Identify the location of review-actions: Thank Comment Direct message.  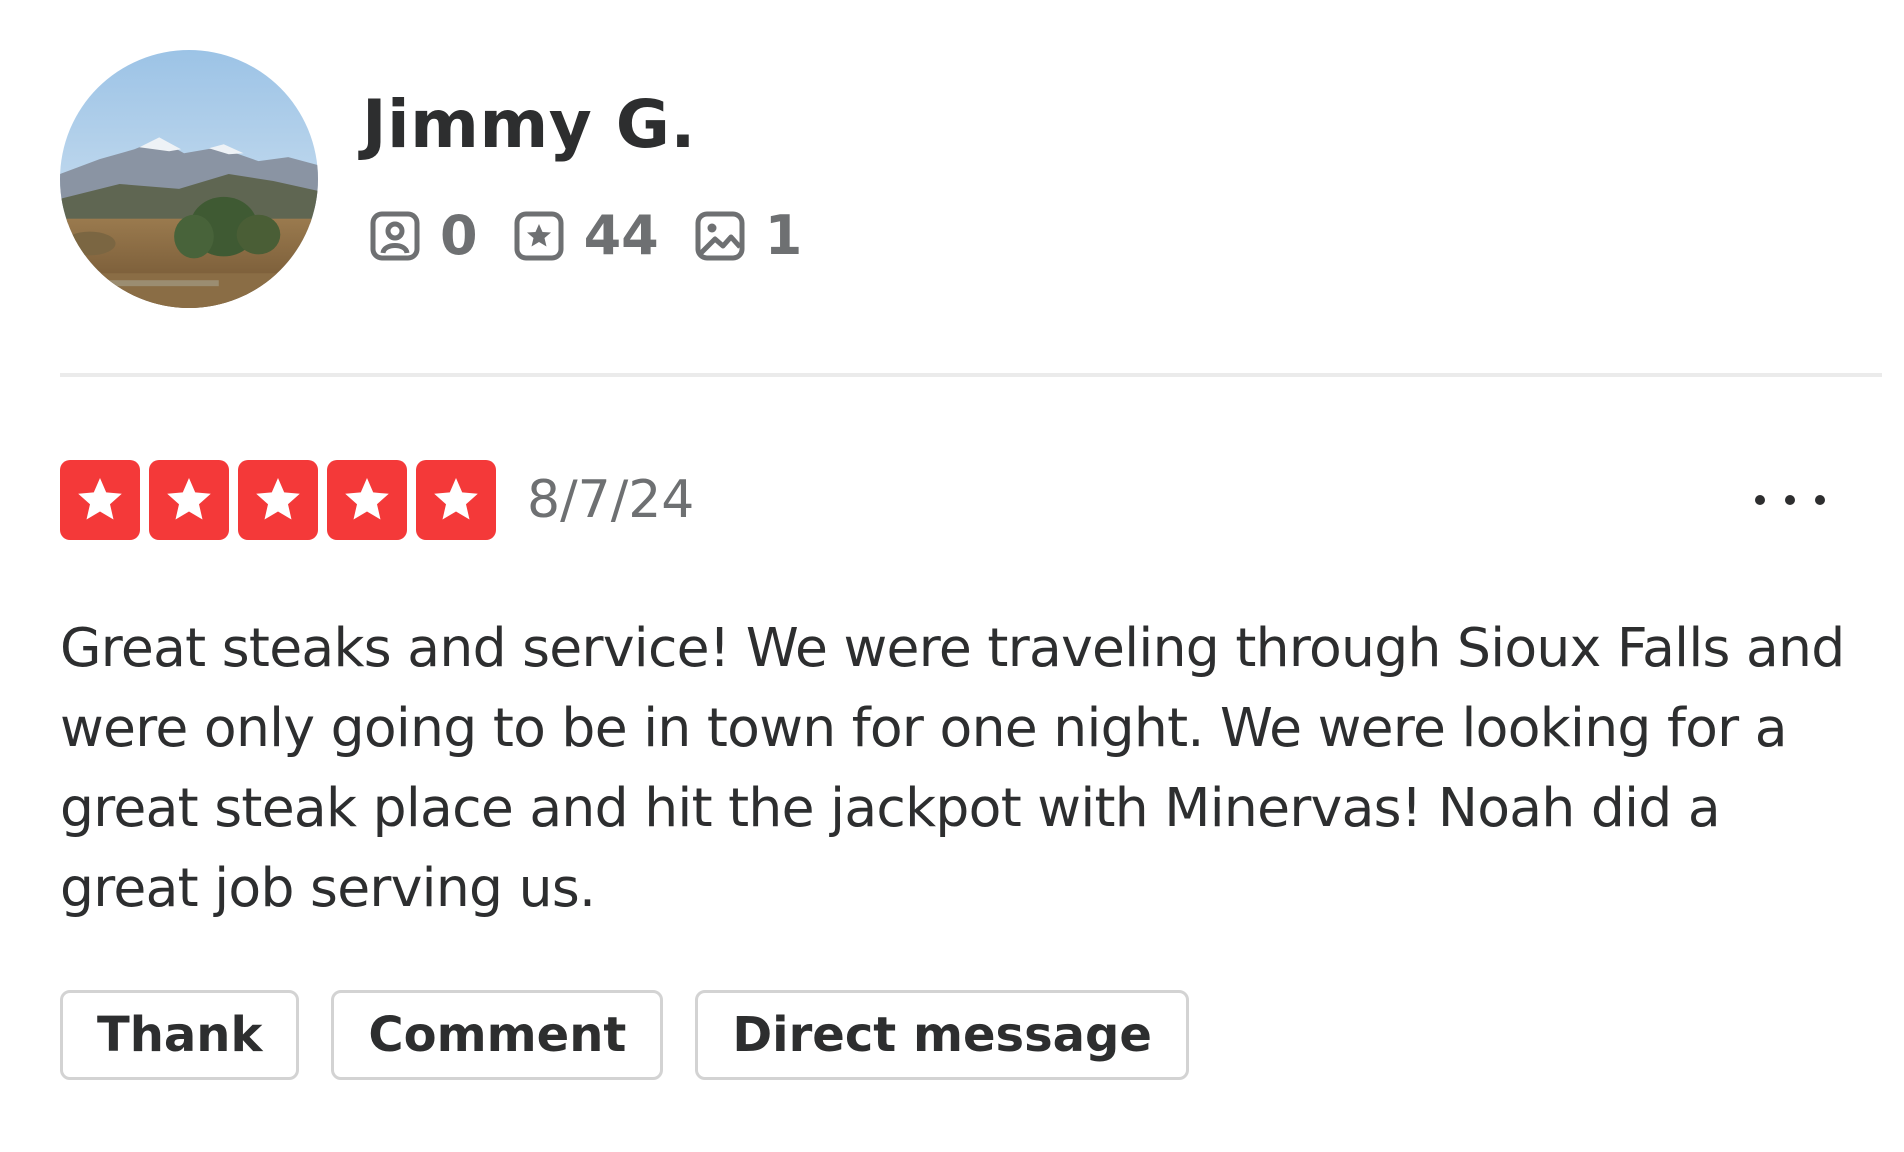
(640, 1035).